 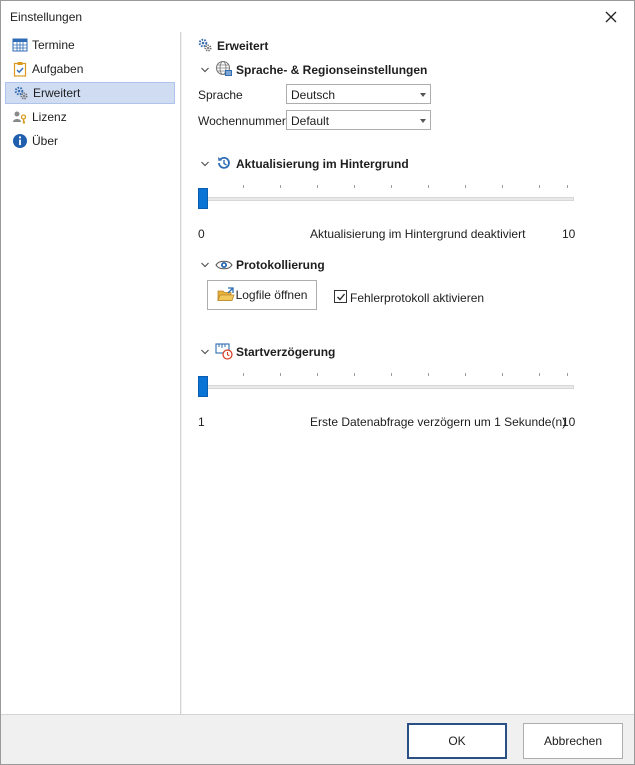 What do you see at coordinates (90, 117) in the screenshot?
I see `sidebar-item-lizenz: Lizenz` at bounding box center [90, 117].